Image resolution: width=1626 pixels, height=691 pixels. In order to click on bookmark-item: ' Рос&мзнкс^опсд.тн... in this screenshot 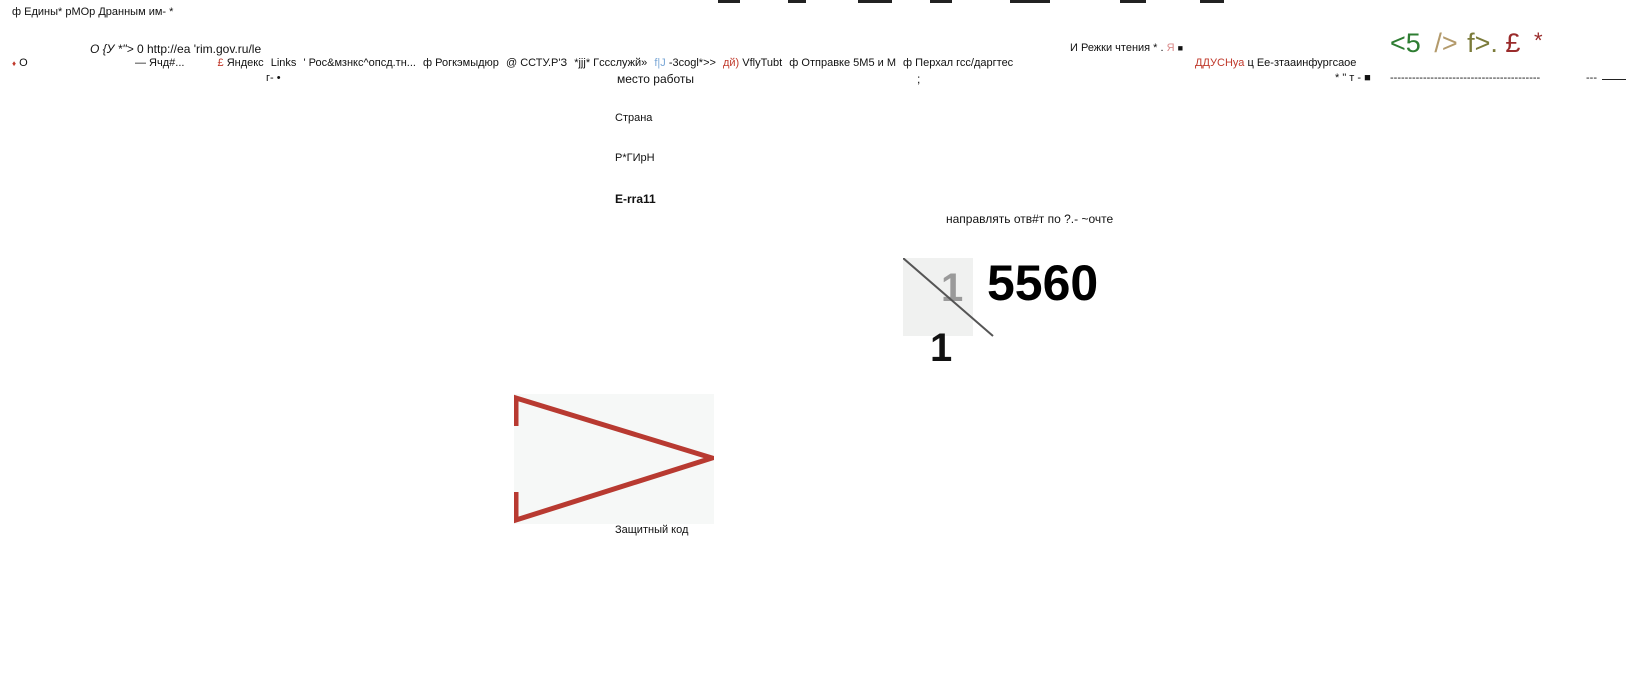, I will do `click(360, 63)`.